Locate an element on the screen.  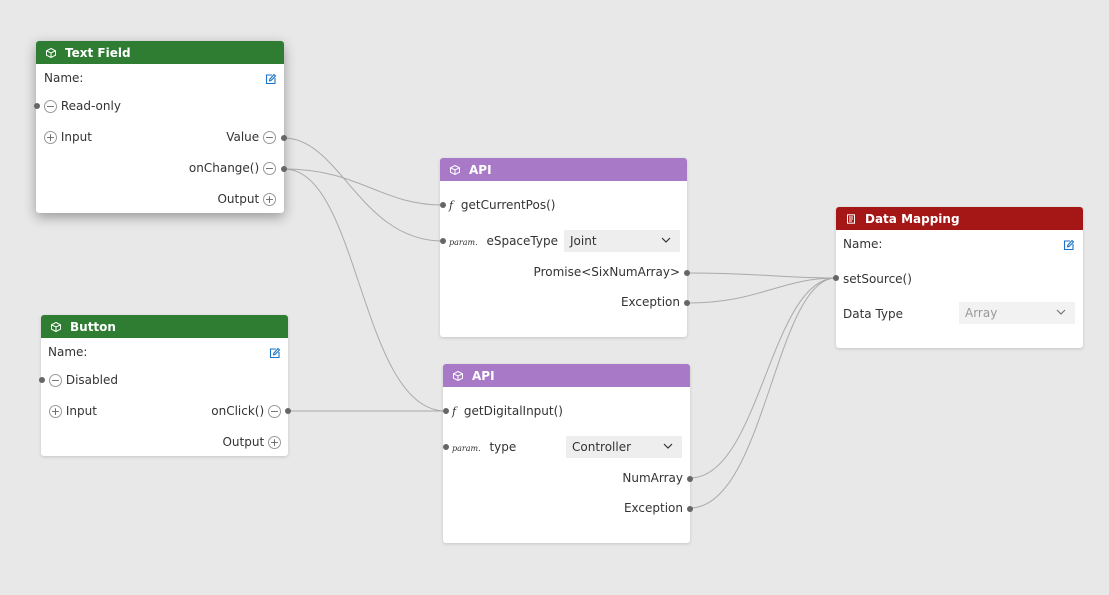
type-port is located at coordinates (446, 447).